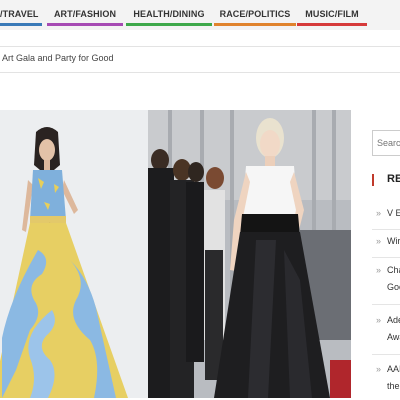  I want to click on recent-post-title-line2: Awa, so click(393, 337).